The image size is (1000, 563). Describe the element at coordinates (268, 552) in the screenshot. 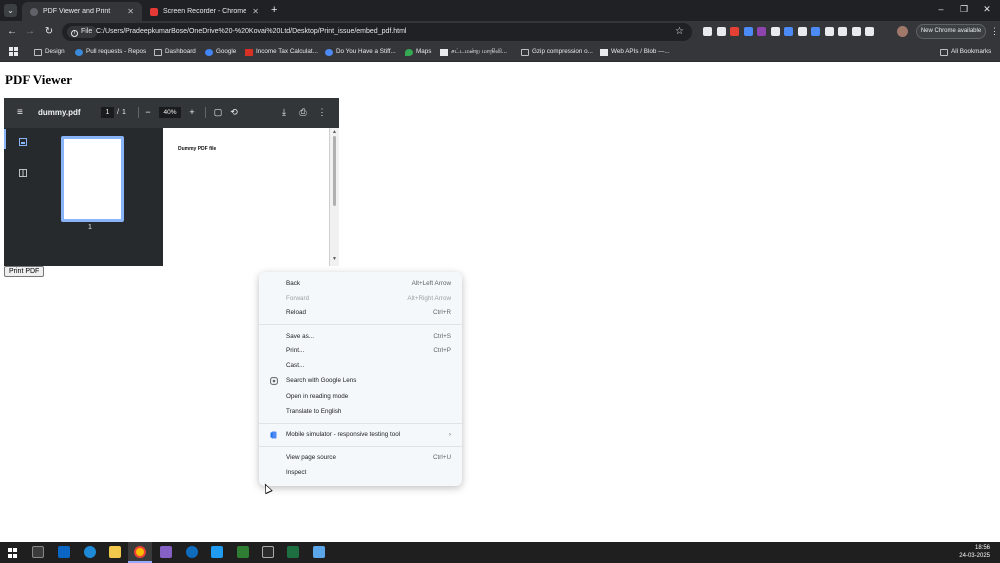

I see `terminal-icon` at that location.